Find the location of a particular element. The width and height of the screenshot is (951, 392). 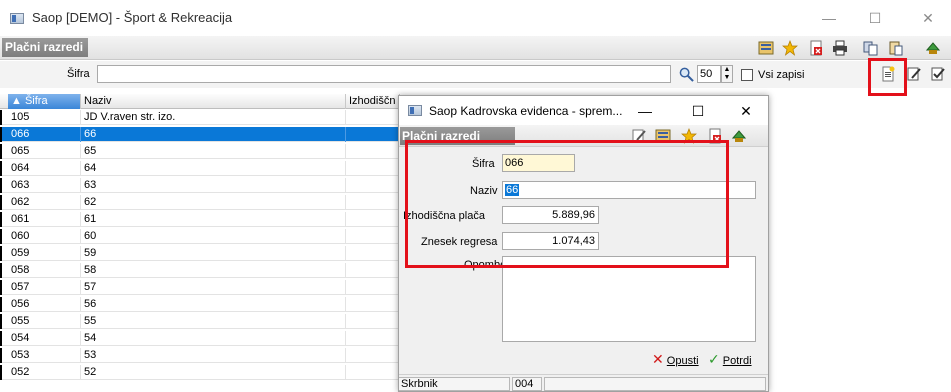

cancel-icon: ✕ is located at coordinates (658, 359).